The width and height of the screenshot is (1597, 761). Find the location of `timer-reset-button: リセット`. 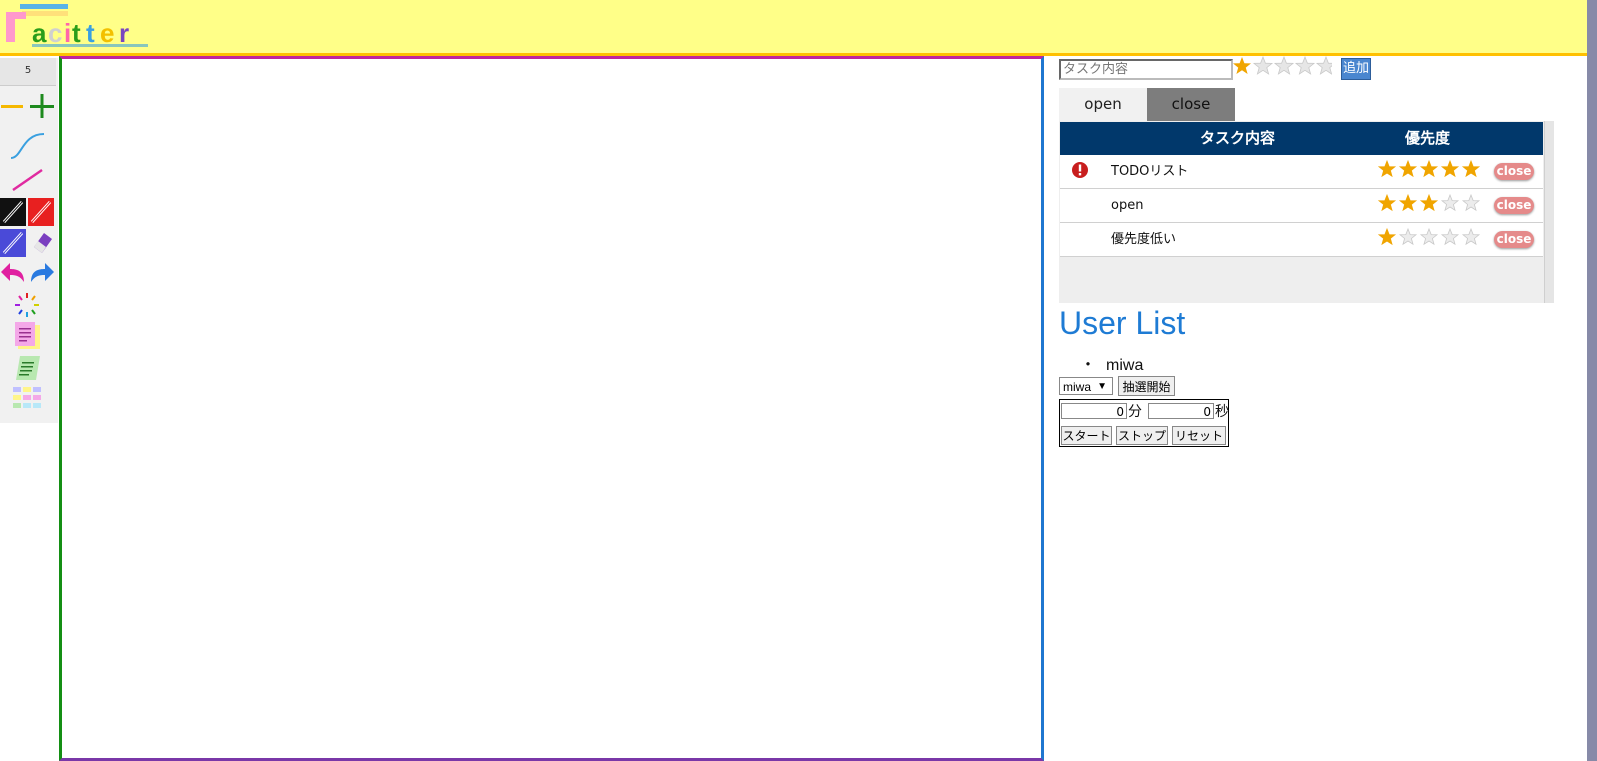

timer-reset-button: リセット is located at coordinates (1199, 435).